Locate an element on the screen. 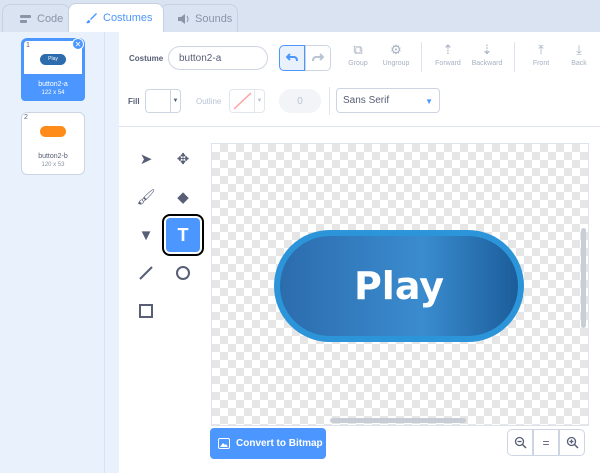  fill-tool: ▼ is located at coordinates (146, 235).